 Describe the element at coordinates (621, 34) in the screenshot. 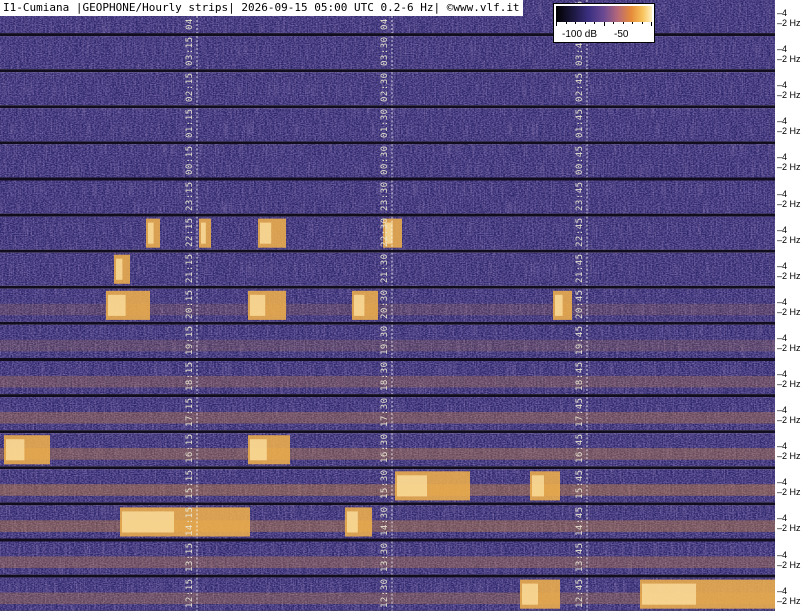

I see `colorbar-max-label: -50` at that location.